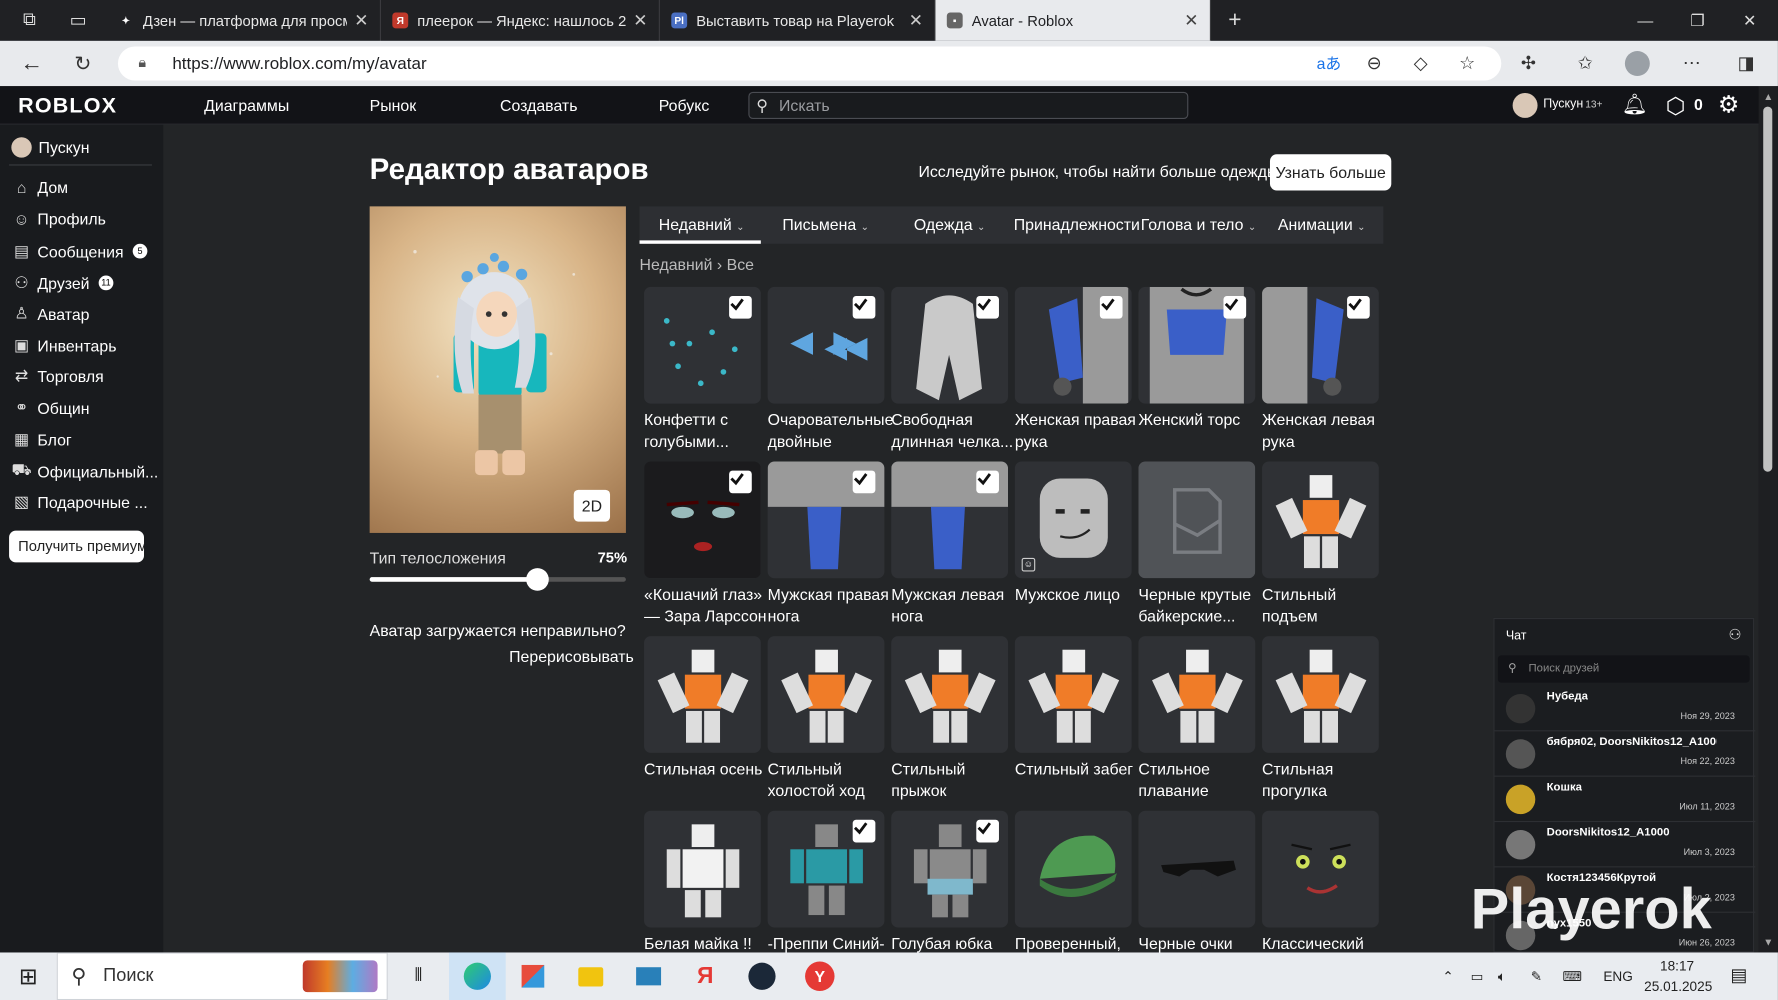 This screenshot has height=1000, width=1778. Describe the element at coordinates (1768, 289) in the screenshot. I see `scroll-thumb` at that location.